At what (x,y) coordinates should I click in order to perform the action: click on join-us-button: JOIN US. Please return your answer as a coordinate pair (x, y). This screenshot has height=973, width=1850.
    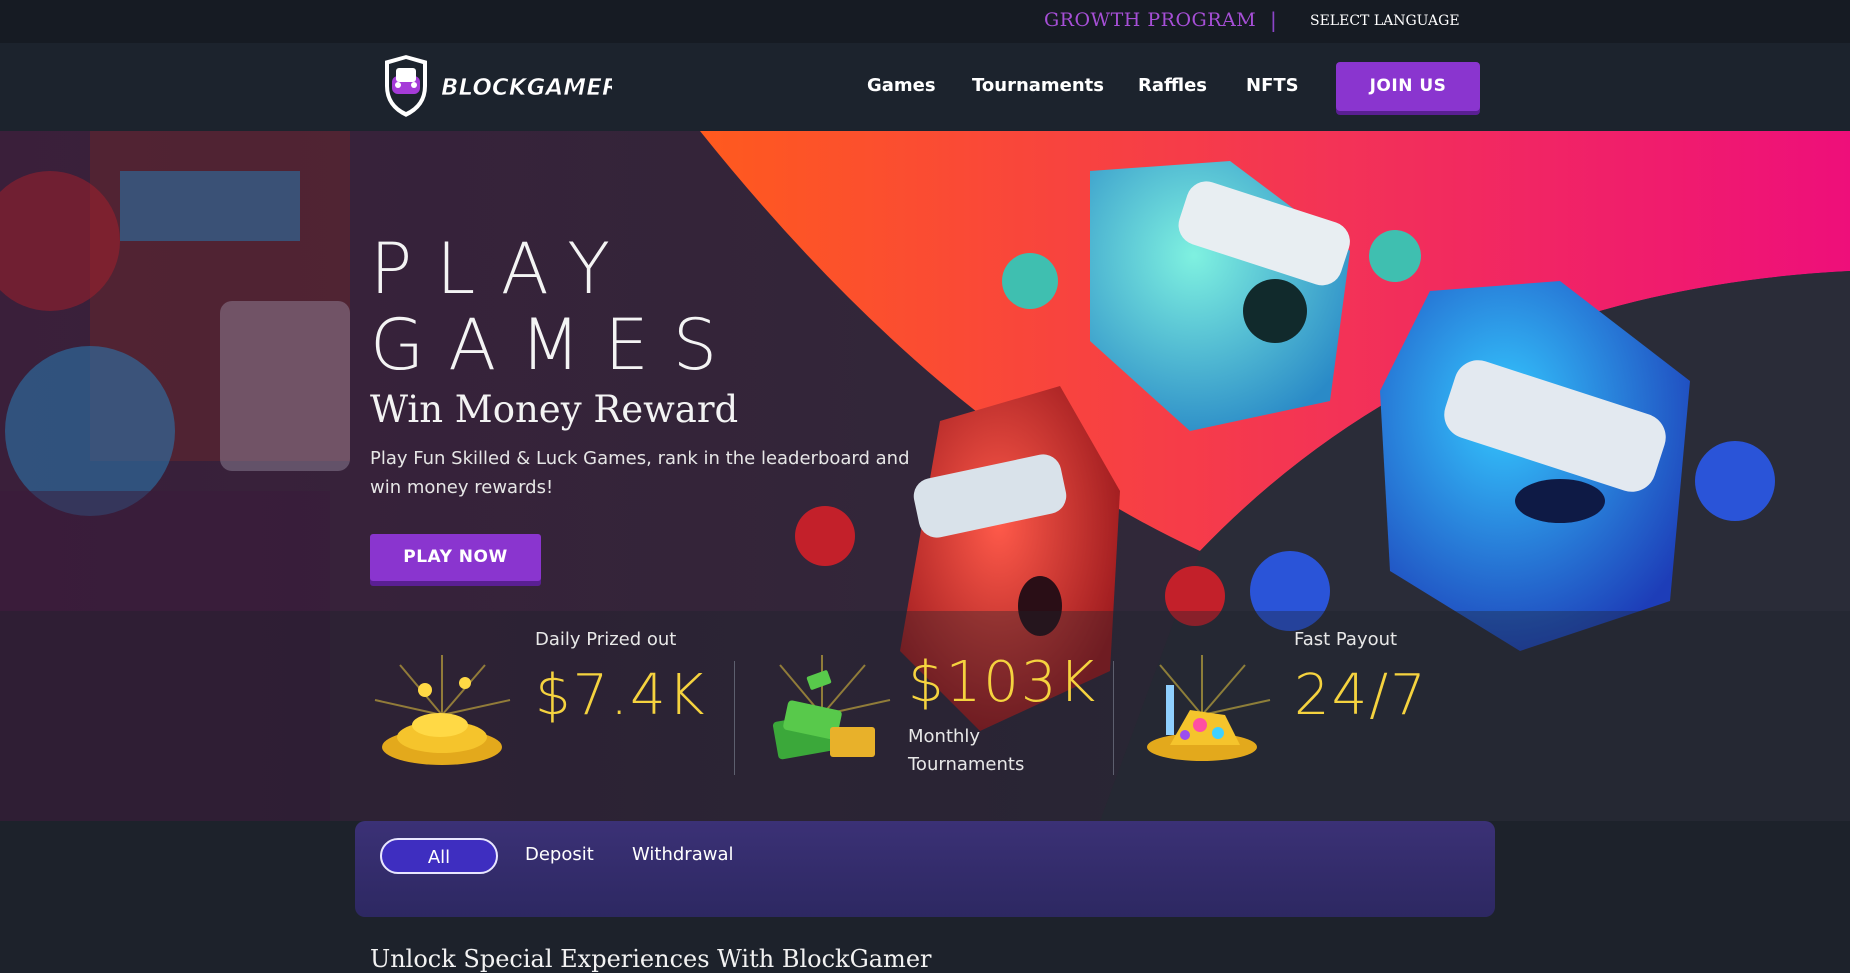
    Looking at the image, I should click on (1408, 86).